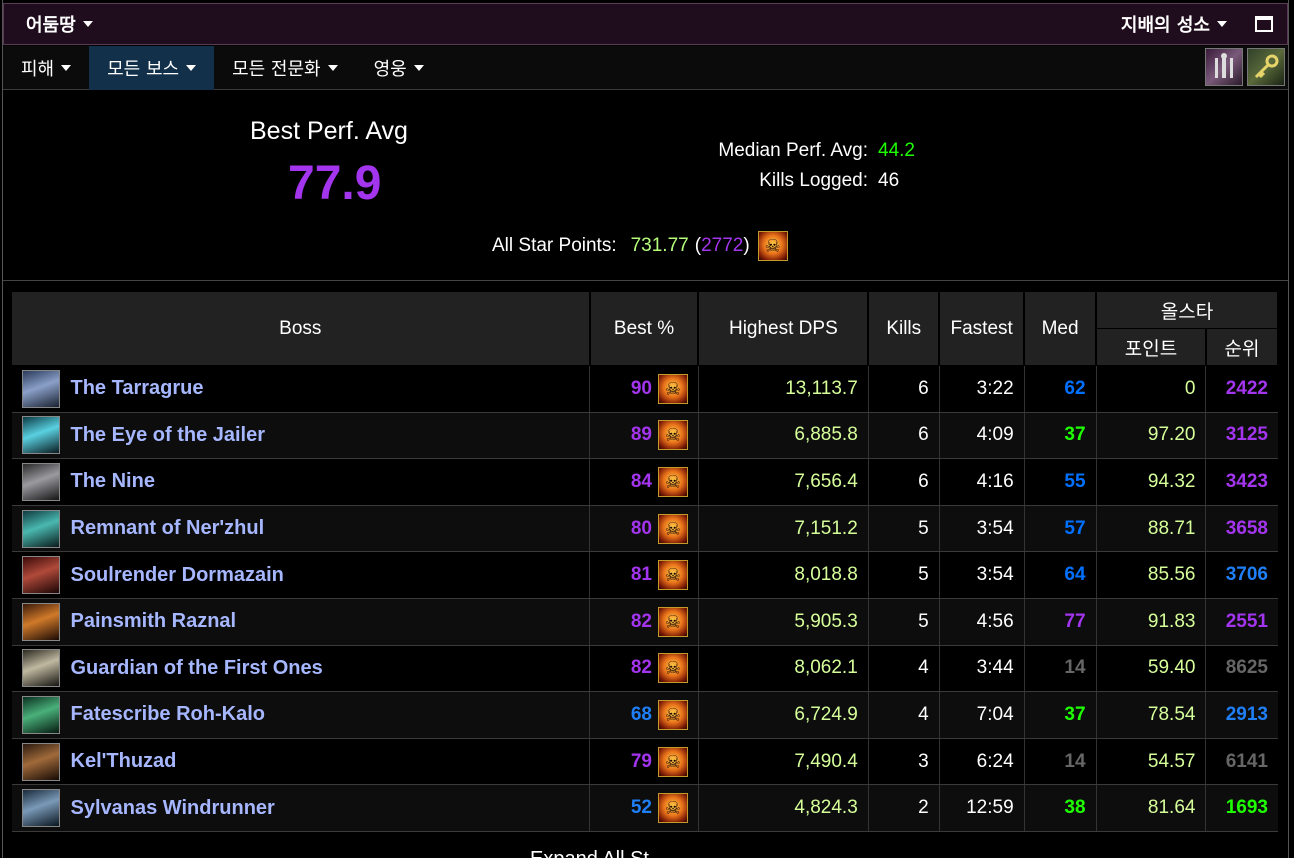 Image resolution: width=1294 pixels, height=858 pixels. What do you see at coordinates (1187, 310) in the screenshot?
I see `header-allstar: 올스타` at bounding box center [1187, 310].